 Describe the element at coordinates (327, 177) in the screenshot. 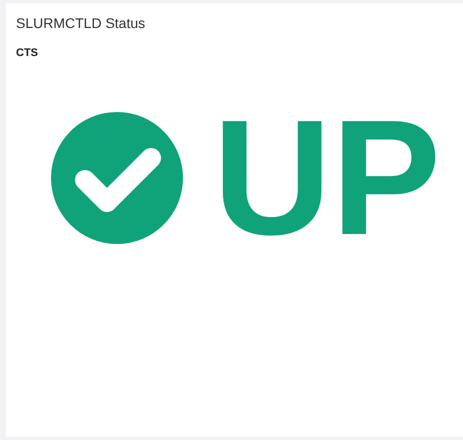

I see `status-text: UP` at that location.